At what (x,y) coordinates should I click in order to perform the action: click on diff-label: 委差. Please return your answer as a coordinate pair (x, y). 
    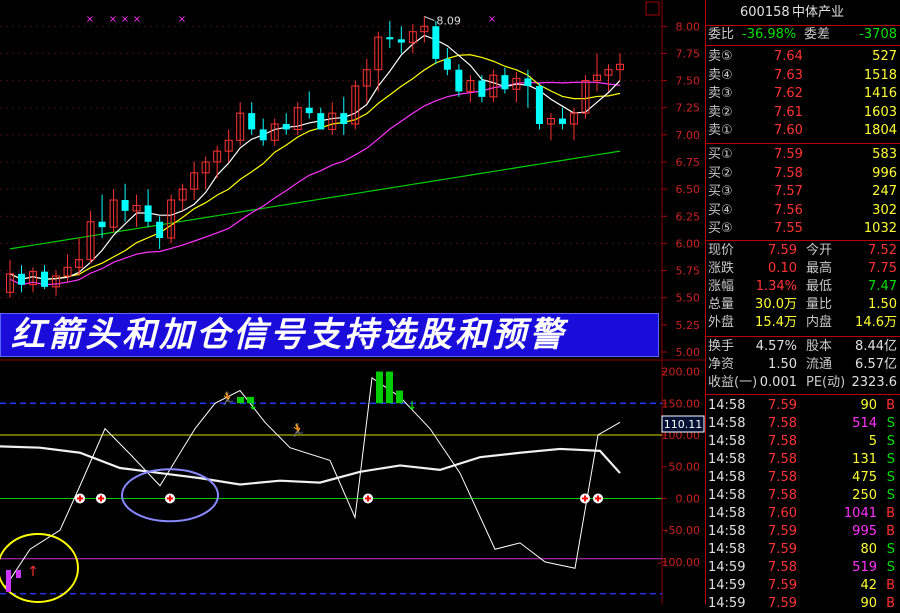
    Looking at the image, I should click on (817, 34).